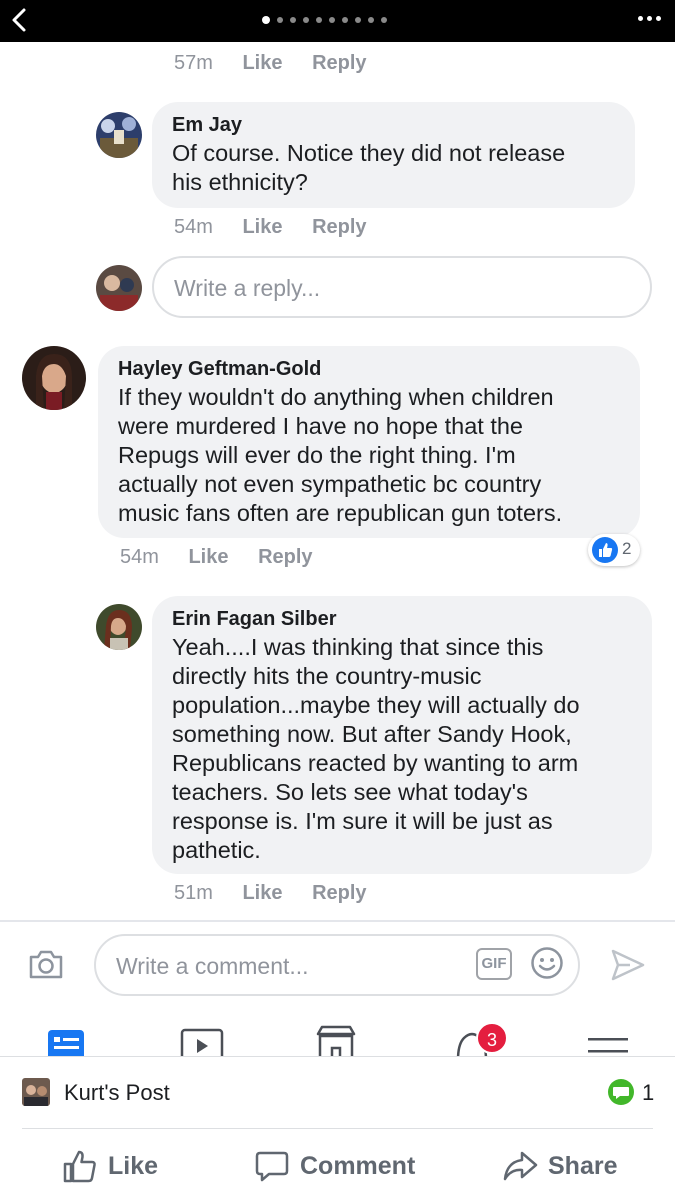  I want to click on comment-text-line: Republicans reacted by wanting to arm, so click(375, 763).